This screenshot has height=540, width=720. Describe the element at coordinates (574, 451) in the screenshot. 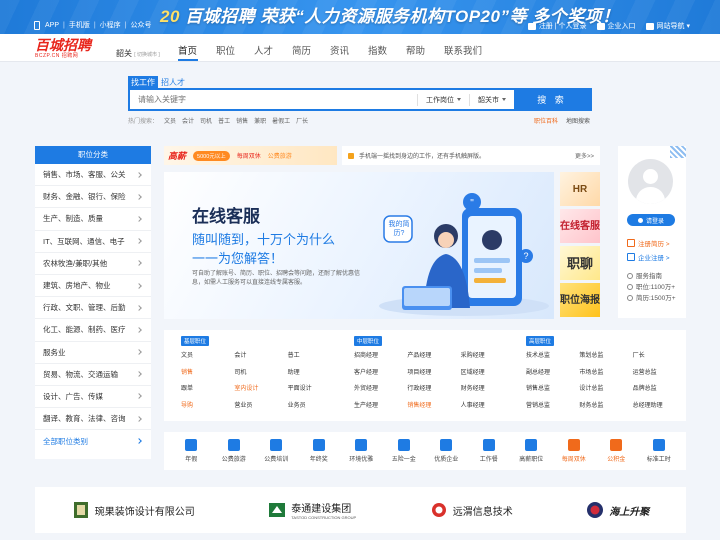

I see `benefit-shortcut: 每周双休` at that location.